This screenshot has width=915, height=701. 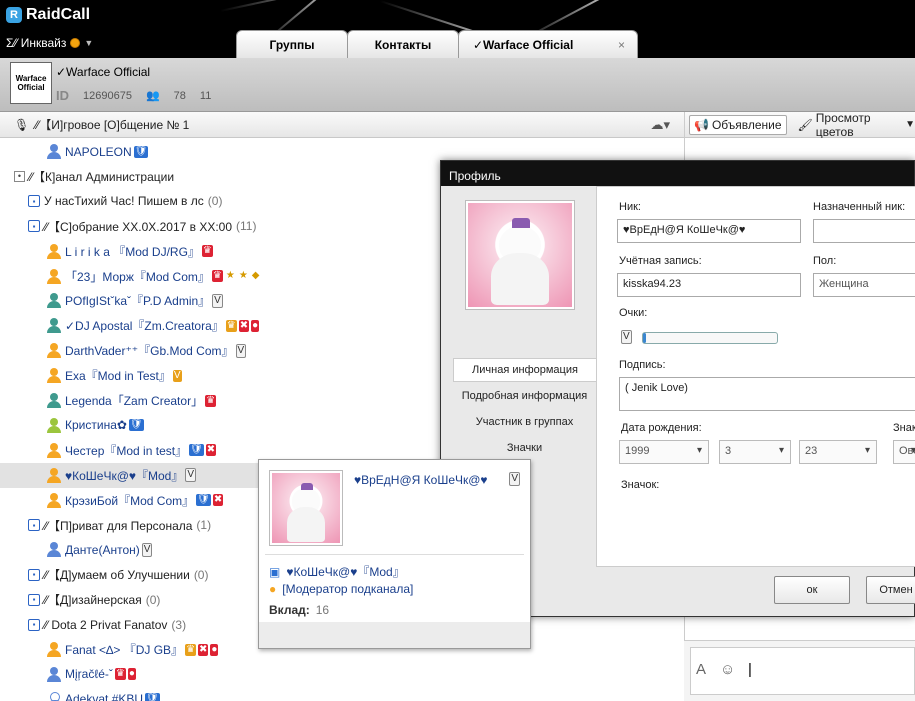 I want to click on channel-item: ▪ У насТихий Час! Пишем в лс (0), so click(x=220, y=201).